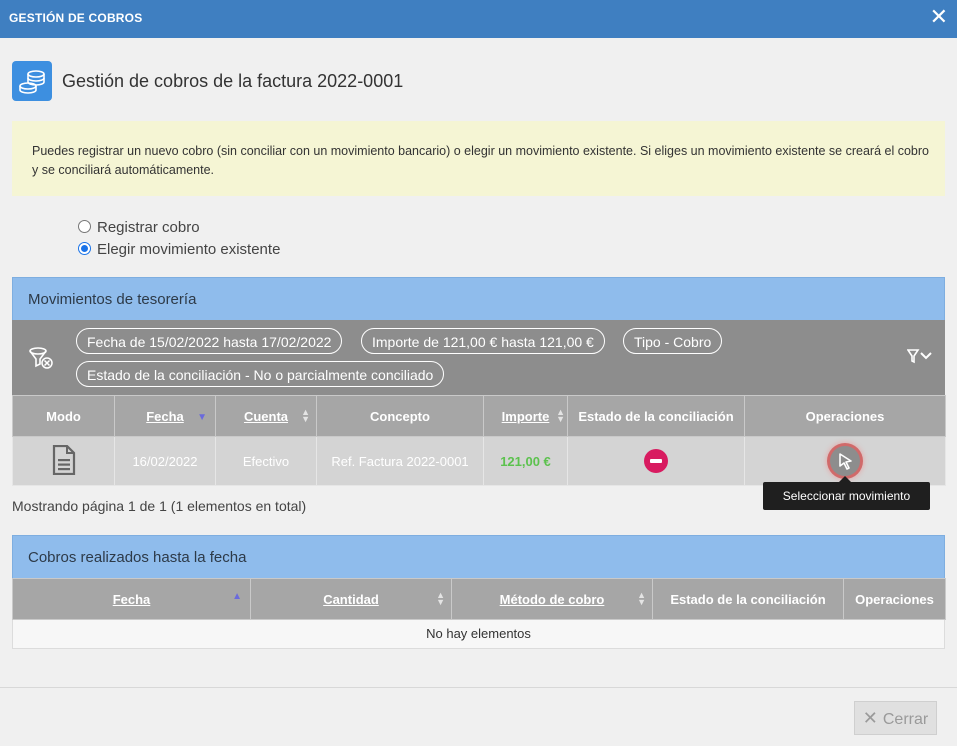  I want to click on close-button-label: Cerrar, so click(905, 719).